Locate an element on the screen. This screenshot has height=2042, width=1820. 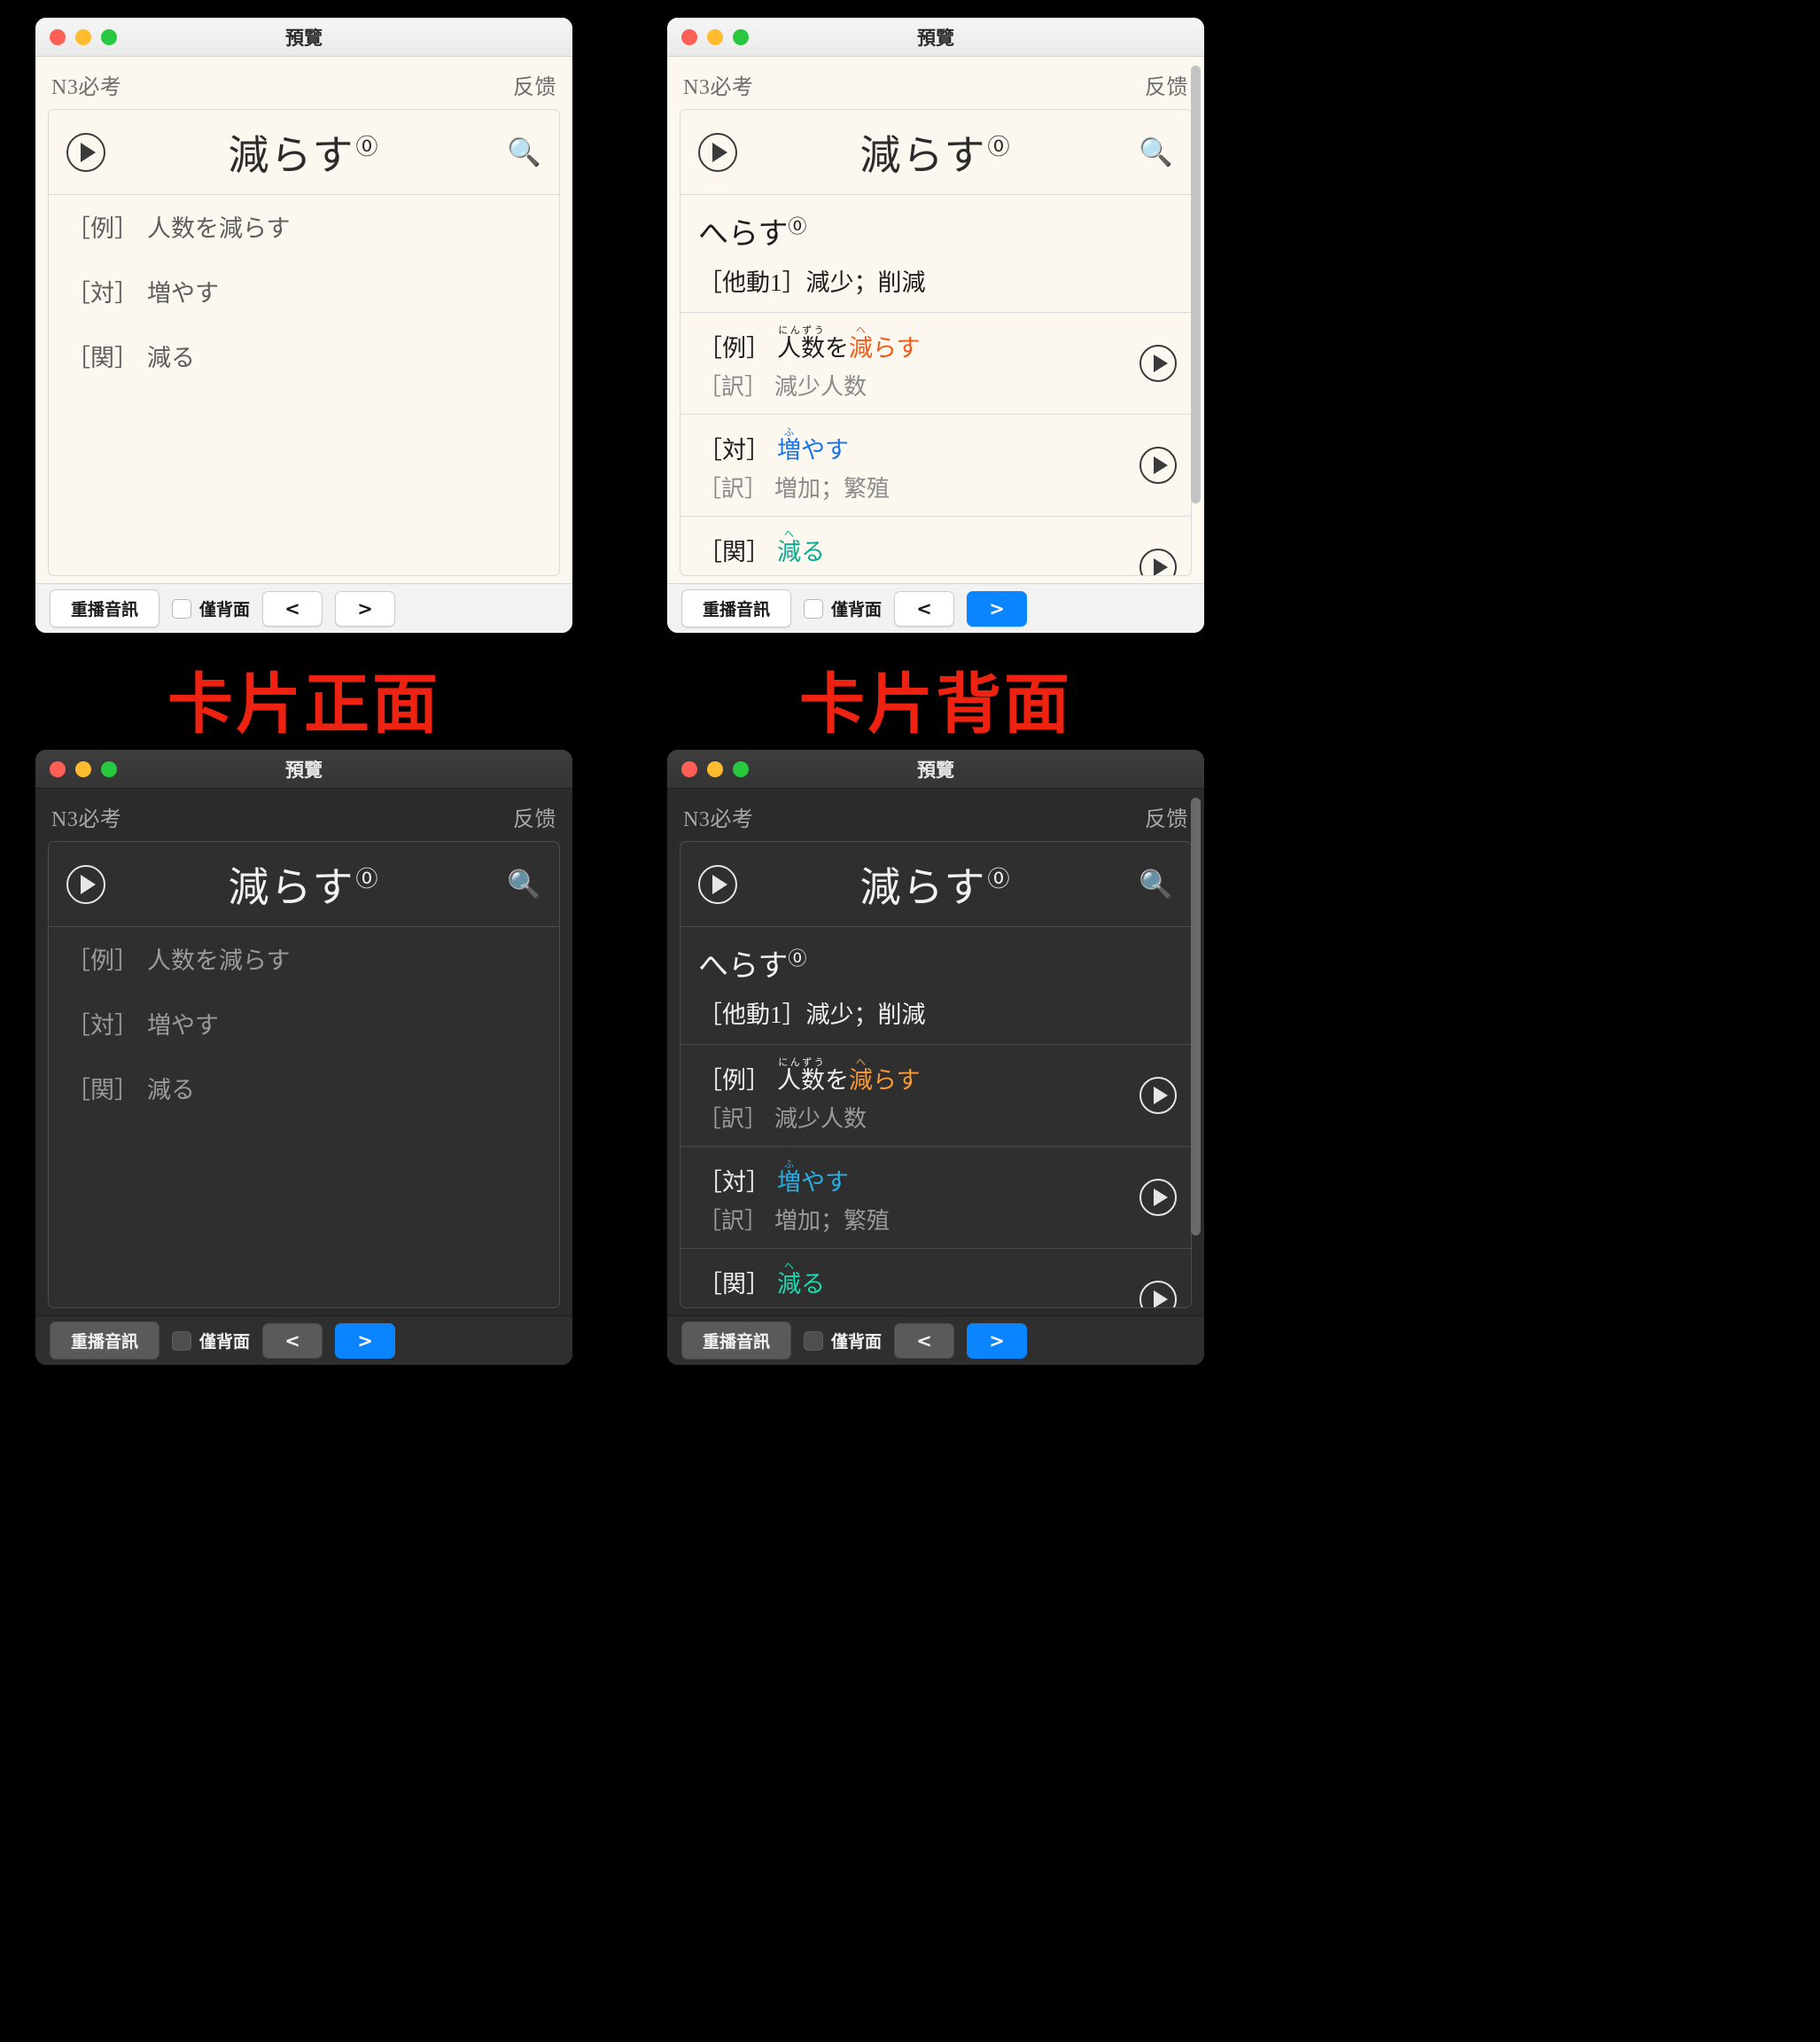
front-line-tag: ［対］ is located at coordinates (102, 1025).